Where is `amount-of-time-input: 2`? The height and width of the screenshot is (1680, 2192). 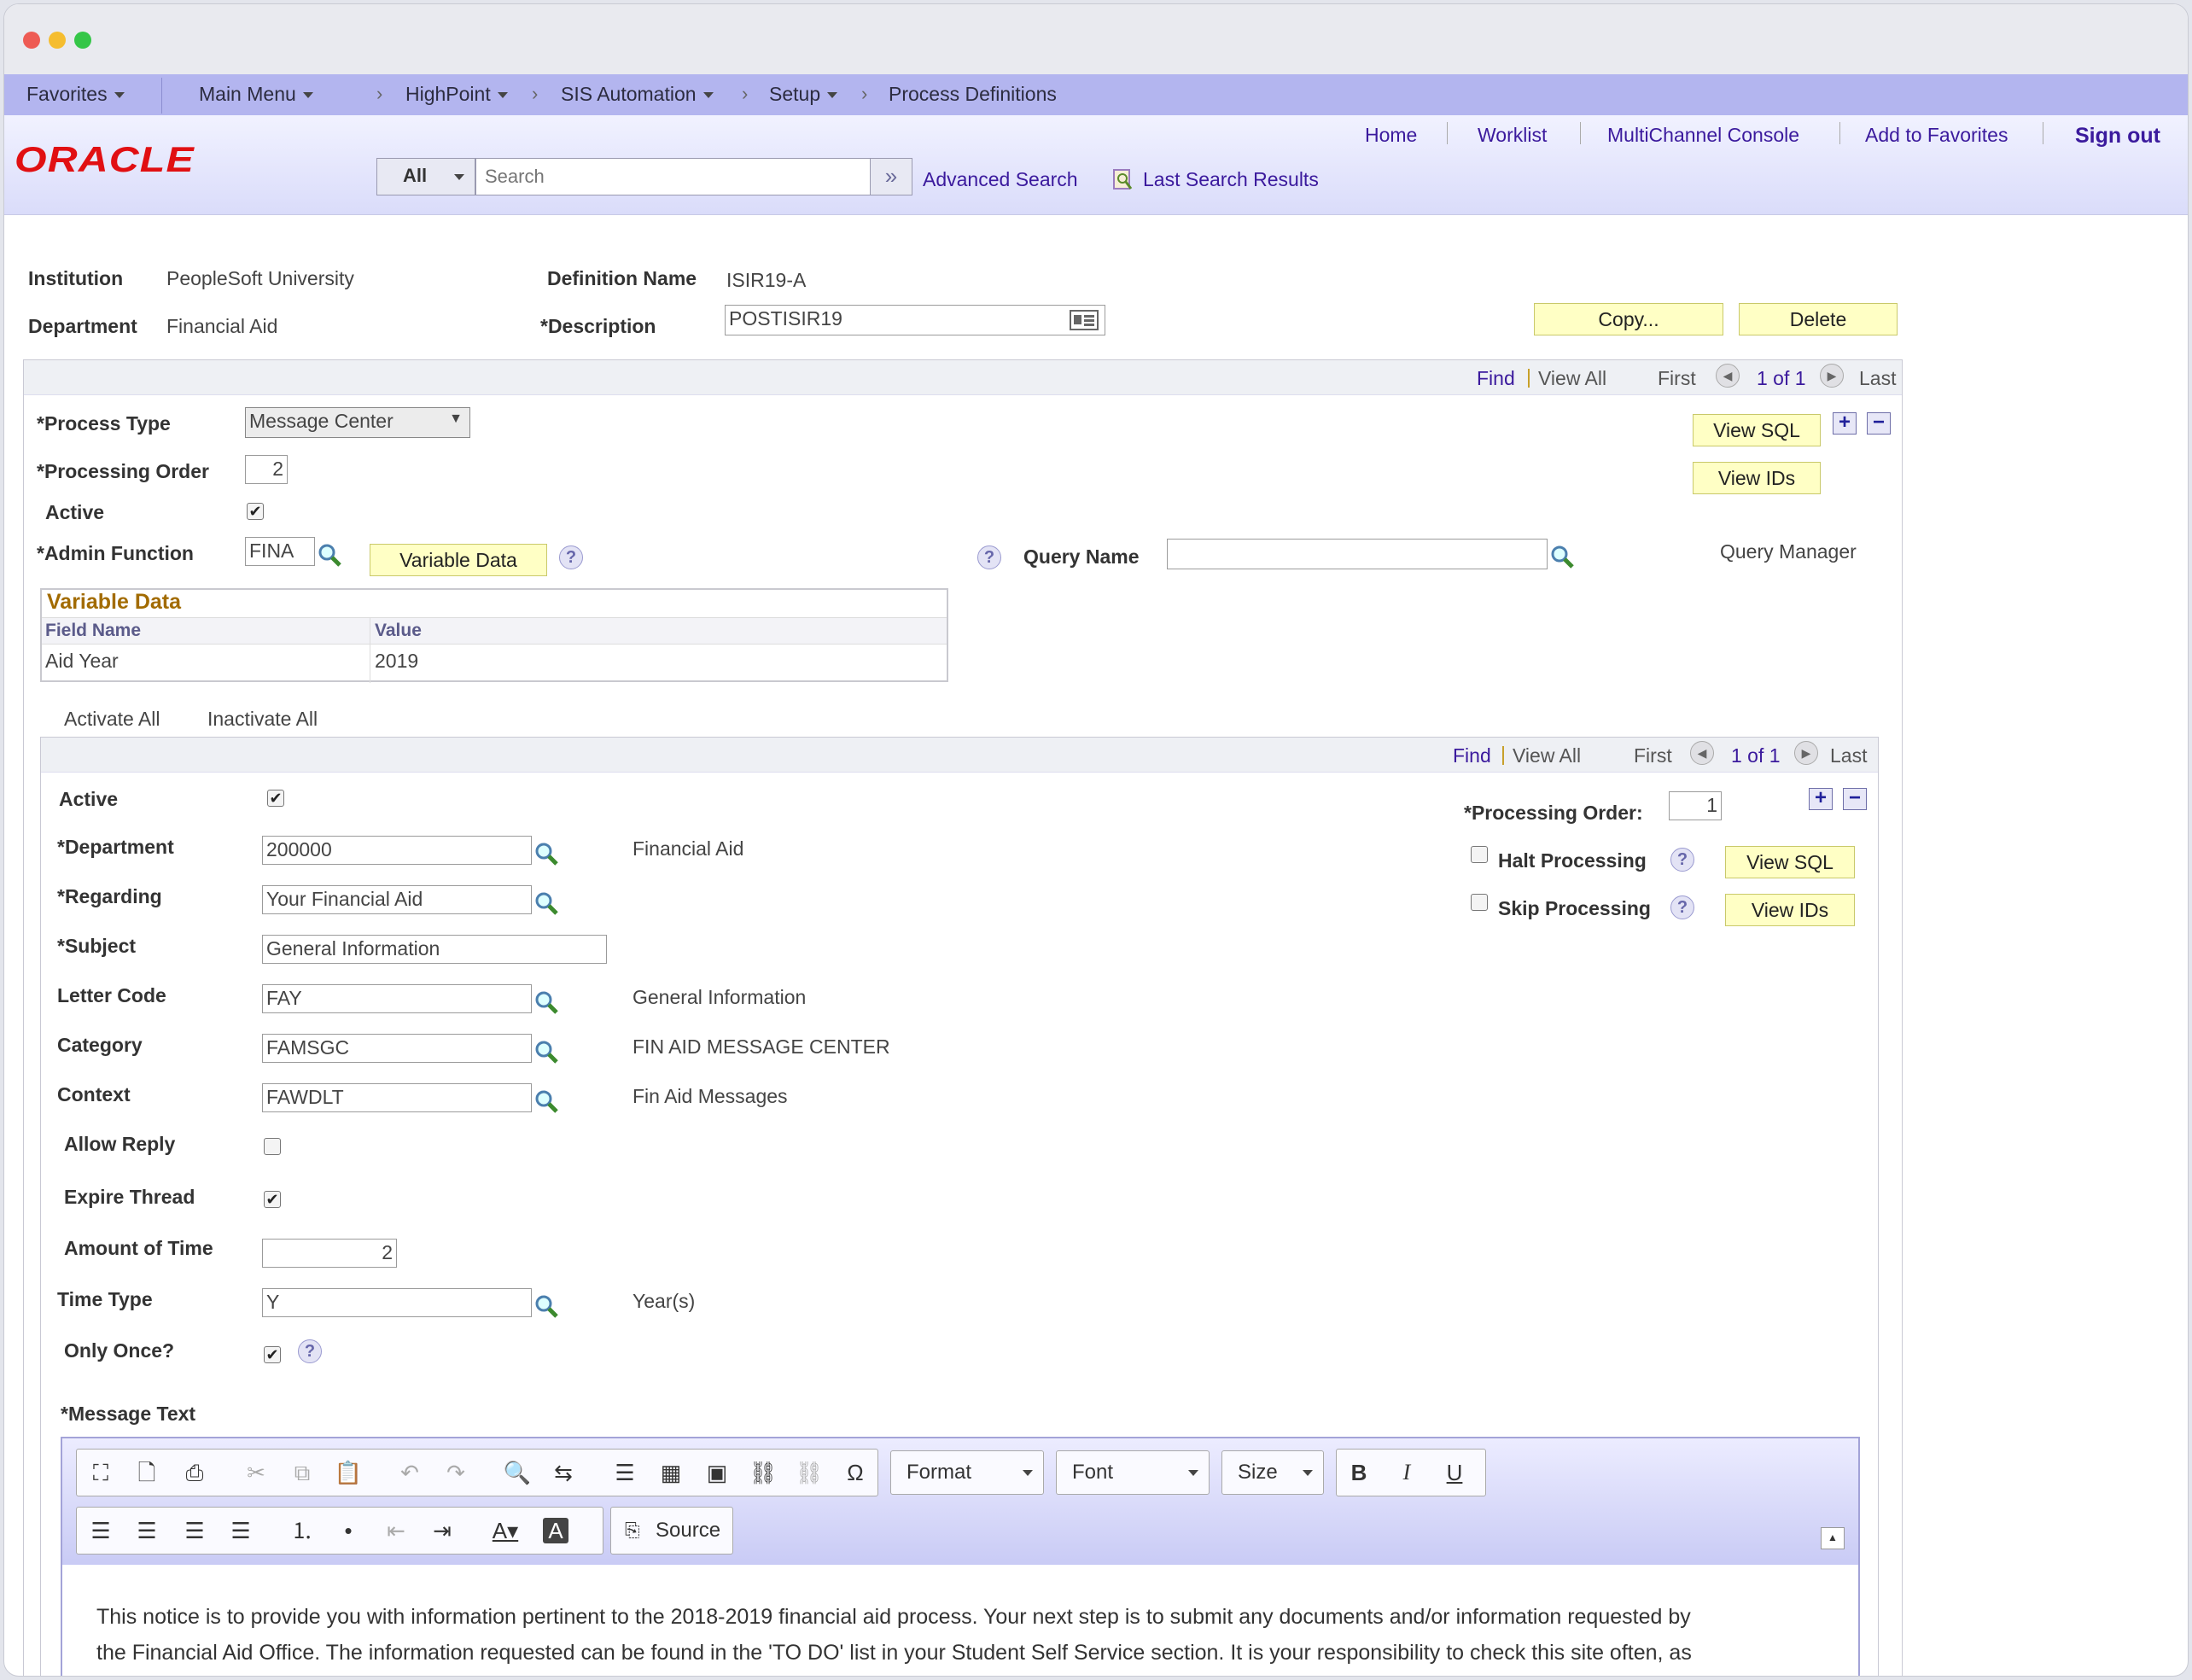 amount-of-time-input: 2 is located at coordinates (329, 1253).